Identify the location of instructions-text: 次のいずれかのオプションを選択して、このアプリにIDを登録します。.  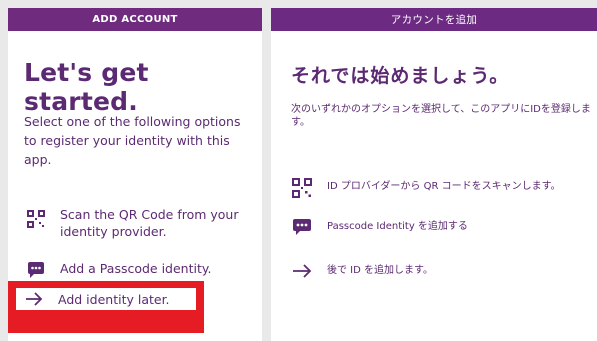
(441, 116).